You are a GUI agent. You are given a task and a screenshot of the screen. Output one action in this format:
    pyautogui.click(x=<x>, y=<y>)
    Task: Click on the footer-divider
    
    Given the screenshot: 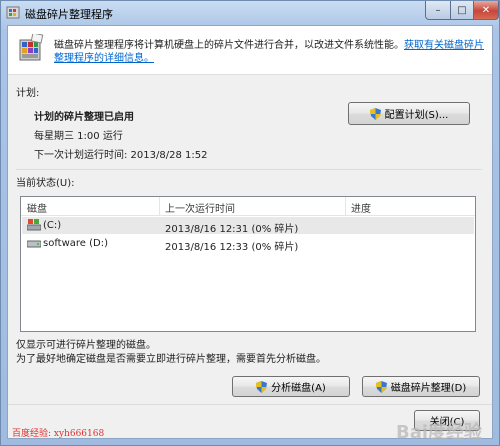 What is the action you would take?
    pyautogui.click(x=250, y=404)
    